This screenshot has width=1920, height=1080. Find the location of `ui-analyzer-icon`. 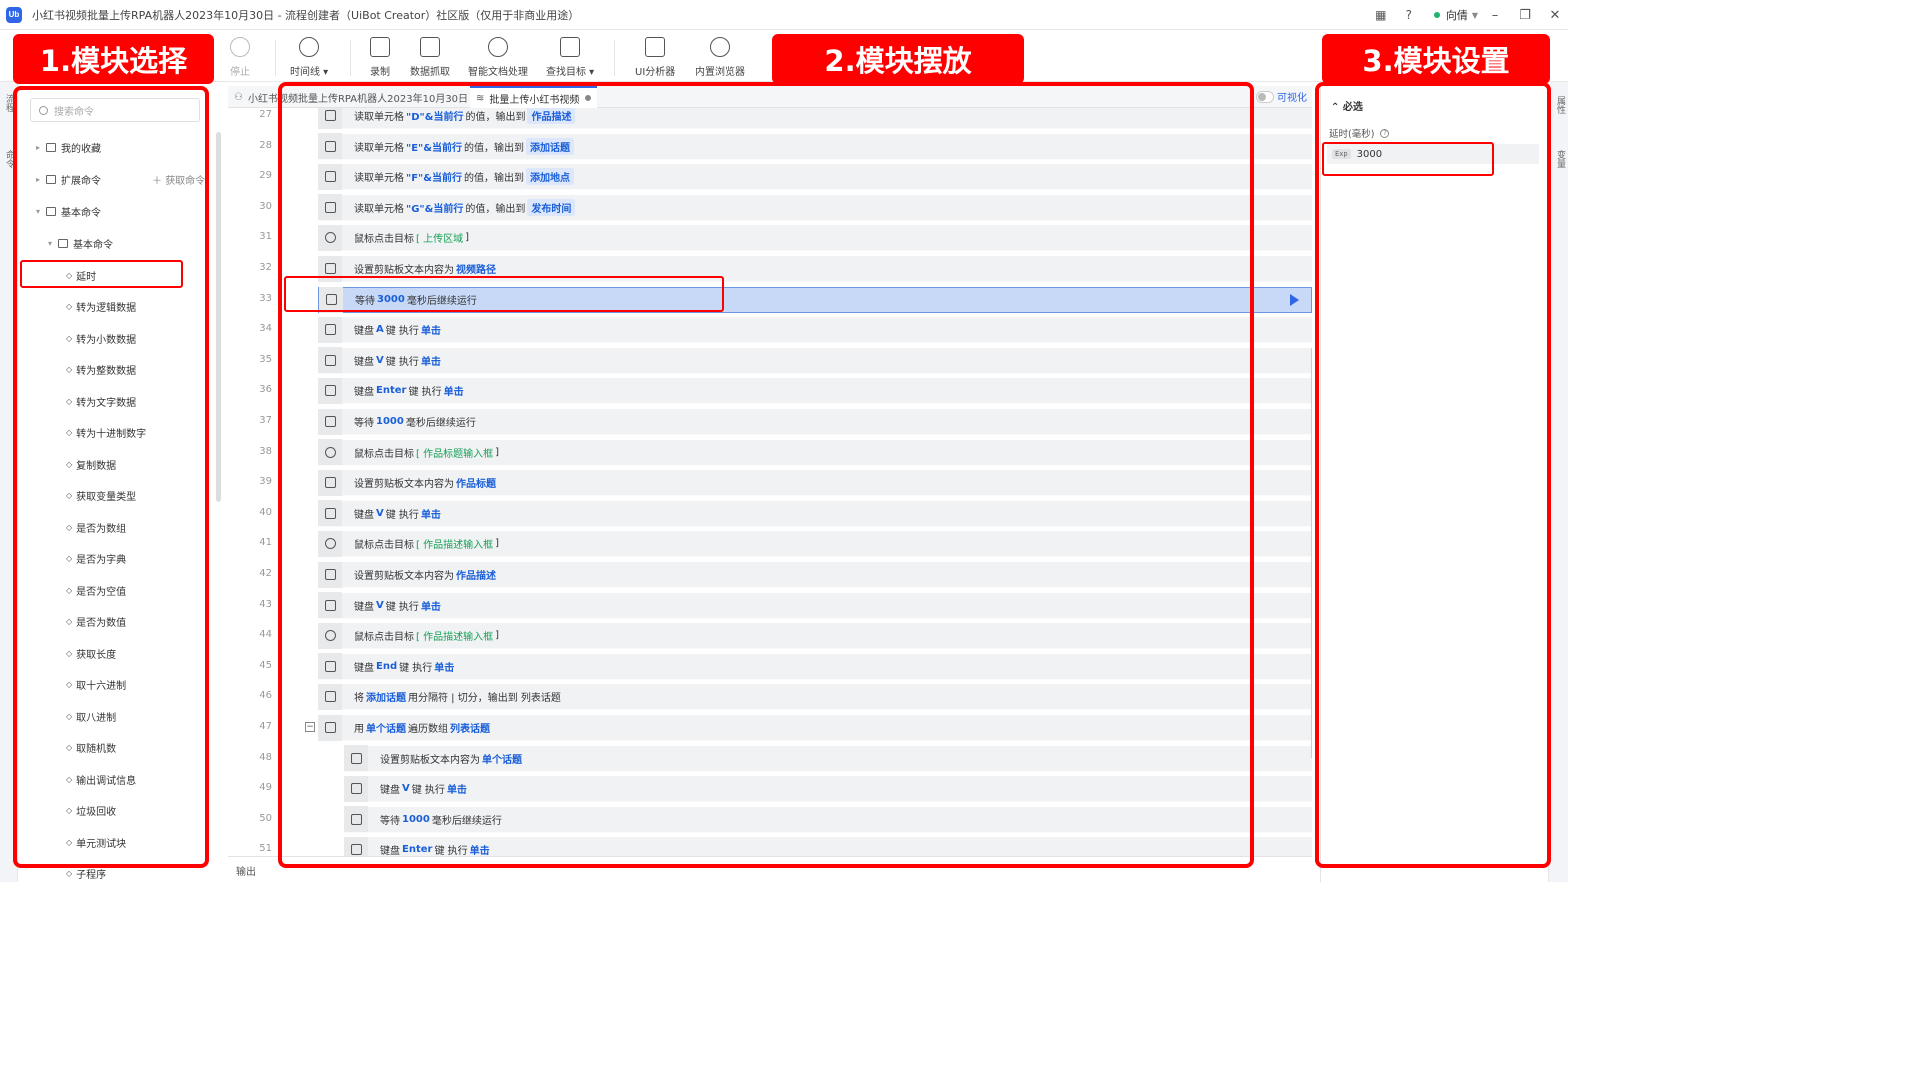

ui-analyzer-icon is located at coordinates (655, 47).